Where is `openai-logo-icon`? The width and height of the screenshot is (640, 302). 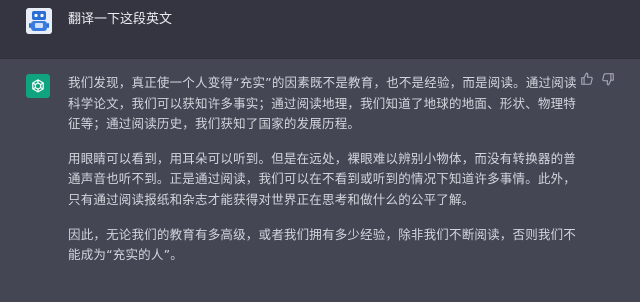
openai-logo-icon is located at coordinates (38, 86).